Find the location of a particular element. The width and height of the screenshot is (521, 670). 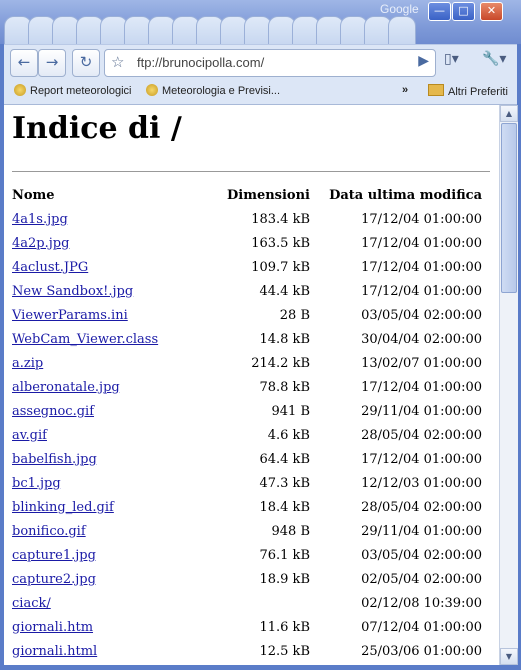

file-name-cell: ciack/ is located at coordinates (103, 603).